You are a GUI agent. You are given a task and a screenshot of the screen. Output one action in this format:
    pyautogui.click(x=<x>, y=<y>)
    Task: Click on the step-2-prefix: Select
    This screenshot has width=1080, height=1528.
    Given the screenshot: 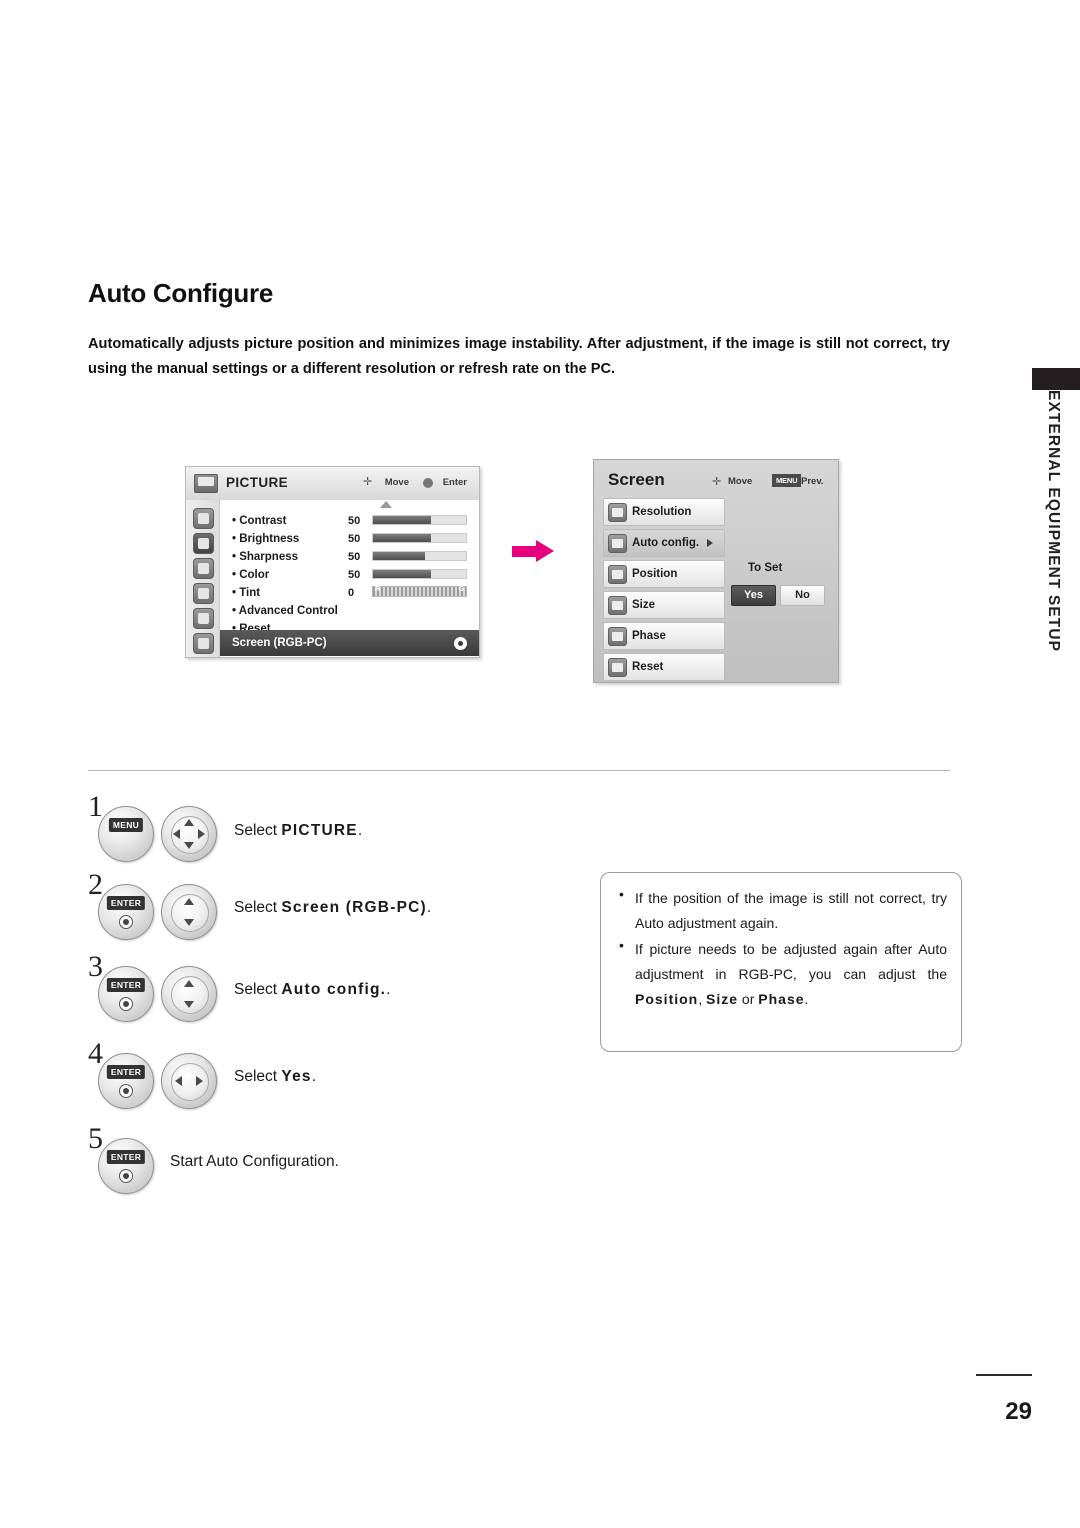 What is the action you would take?
    pyautogui.click(x=258, y=907)
    